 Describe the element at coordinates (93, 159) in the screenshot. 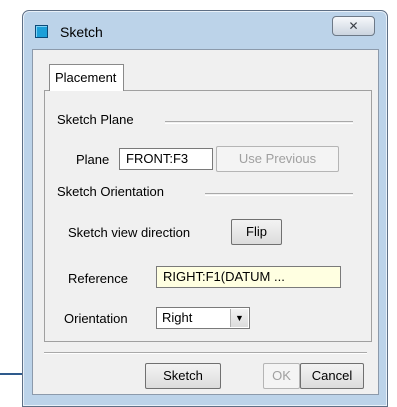

I see `plane-label: Plane` at that location.